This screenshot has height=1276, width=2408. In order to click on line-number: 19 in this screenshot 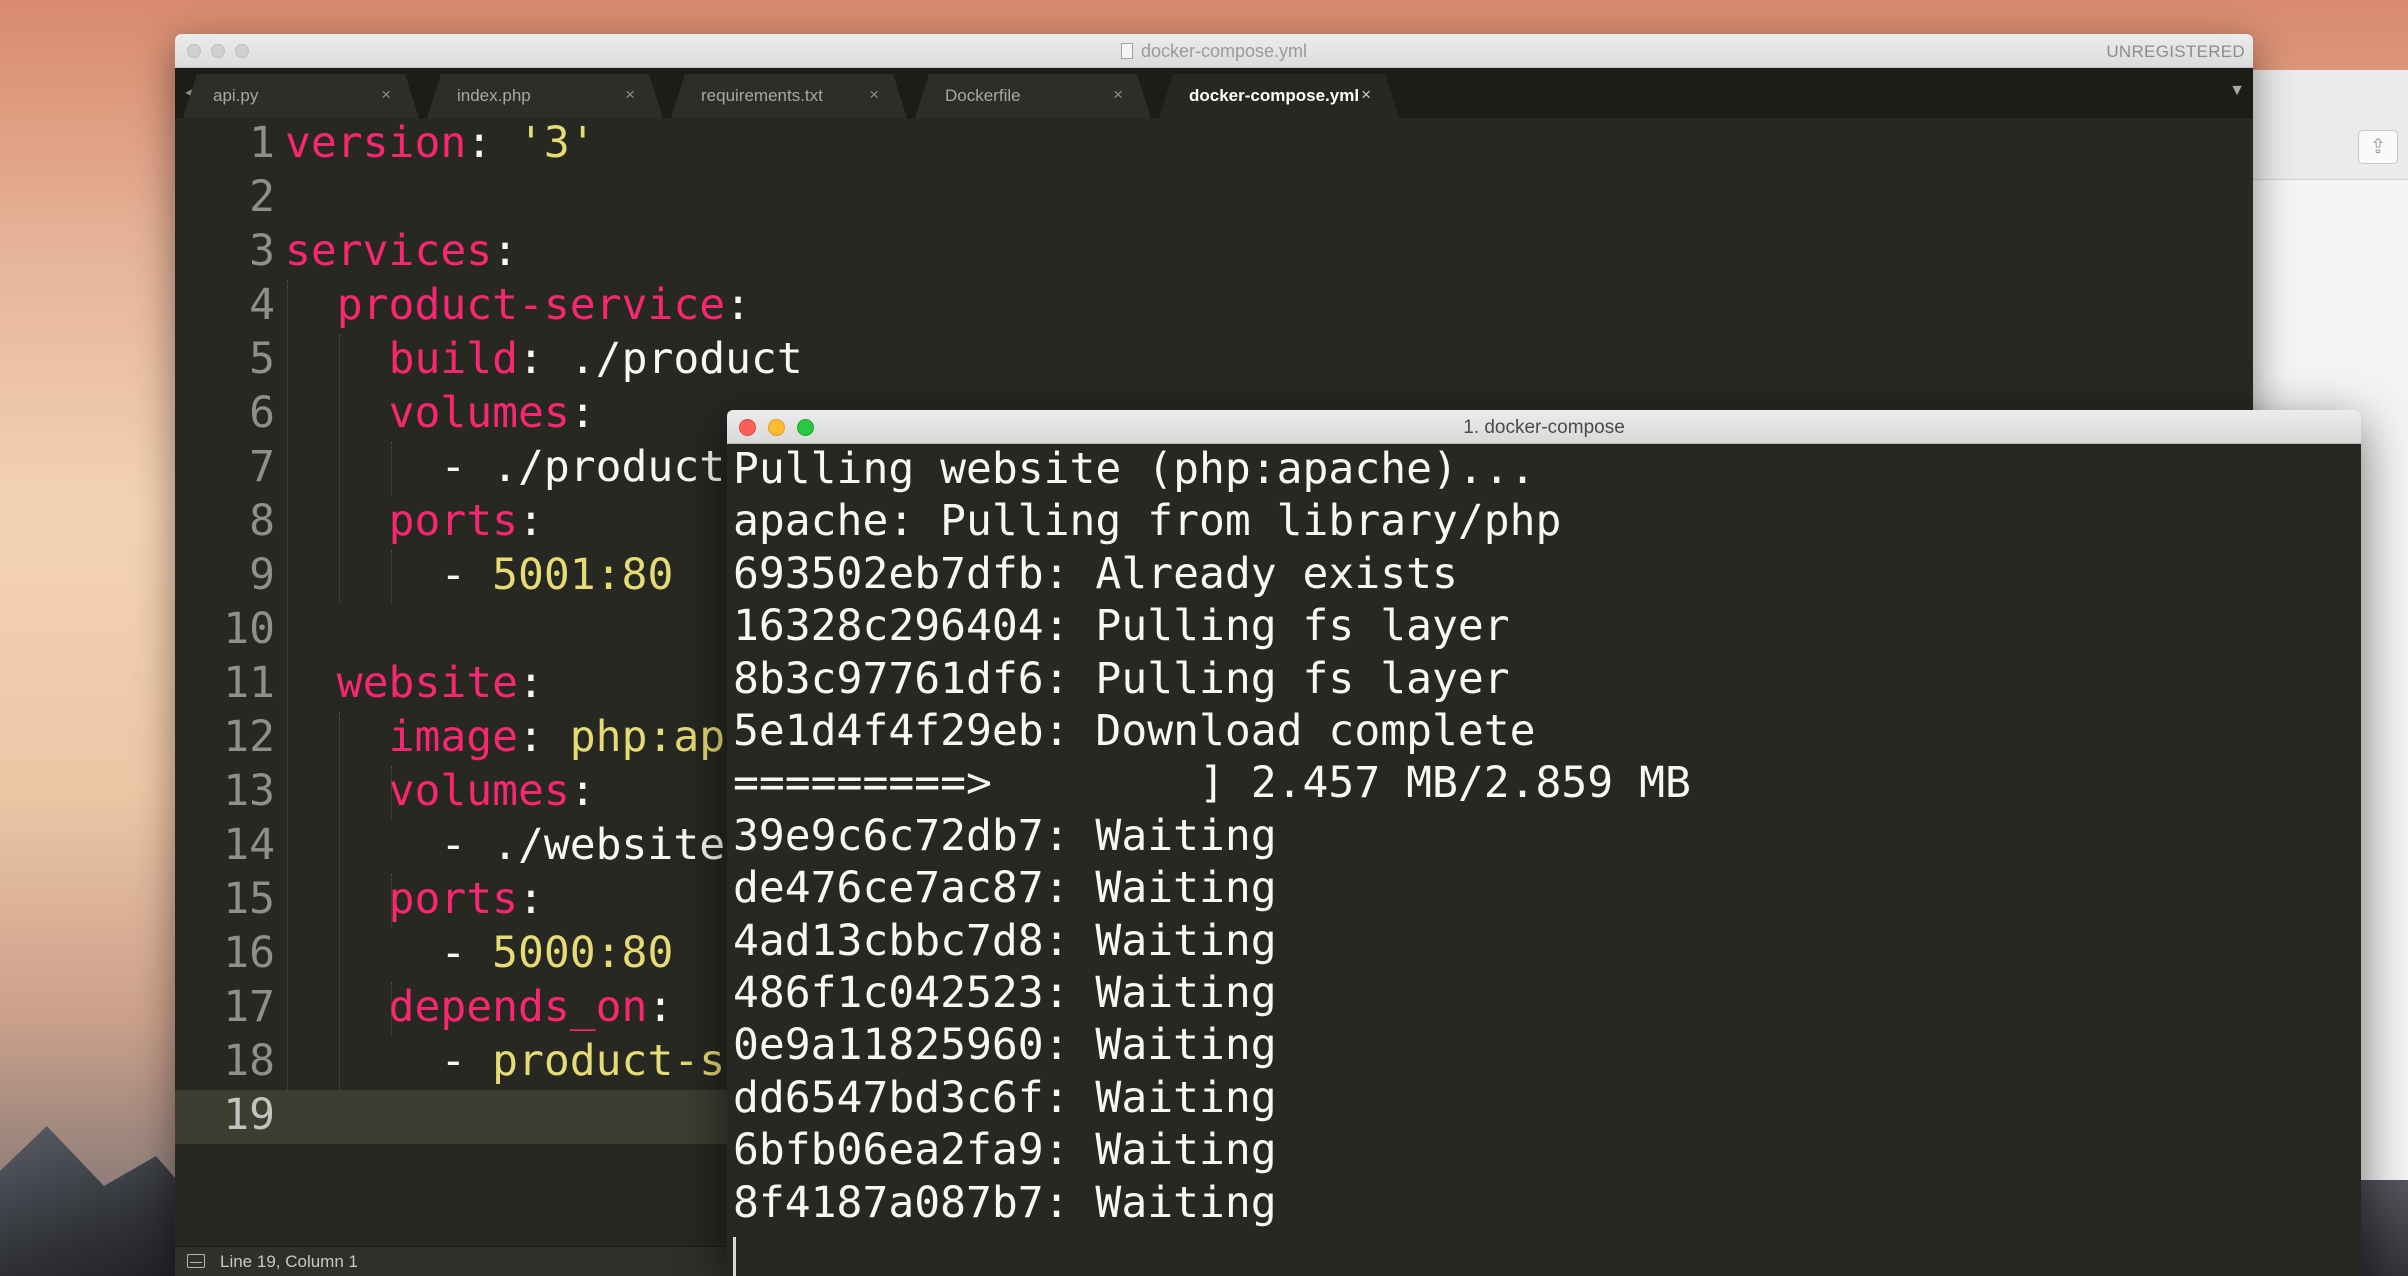, I will do `click(249, 1115)`.